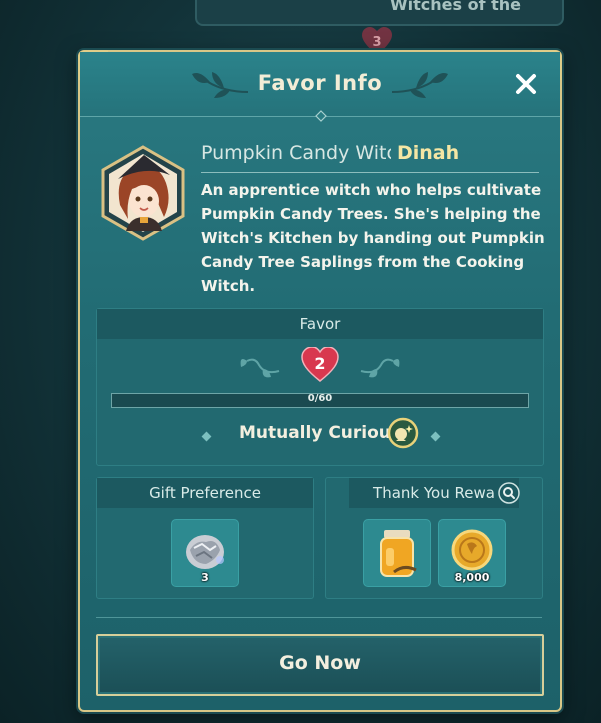 The width and height of the screenshot is (601, 723). Describe the element at coordinates (321, 116) in the screenshot. I see `divider-diamond-icon` at that location.